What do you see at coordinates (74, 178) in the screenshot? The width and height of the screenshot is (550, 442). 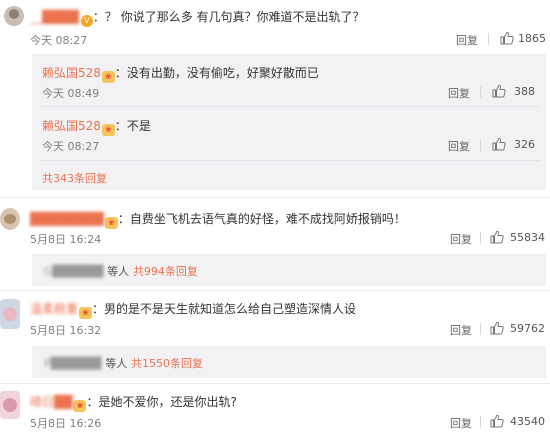 I see `more-replies-link: 共343条回复` at bounding box center [74, 178].